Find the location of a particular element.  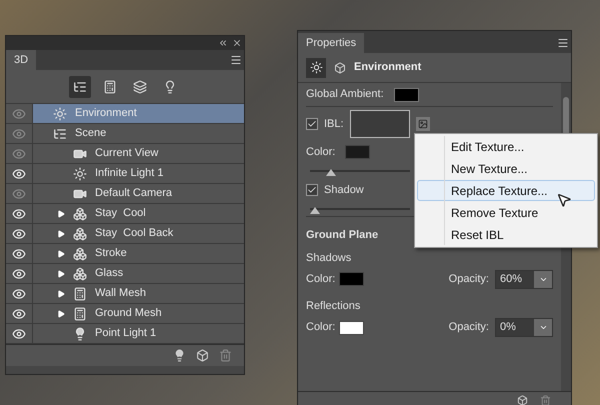

layer-row: Stay Cool Back is located at coordinates (125, 234).